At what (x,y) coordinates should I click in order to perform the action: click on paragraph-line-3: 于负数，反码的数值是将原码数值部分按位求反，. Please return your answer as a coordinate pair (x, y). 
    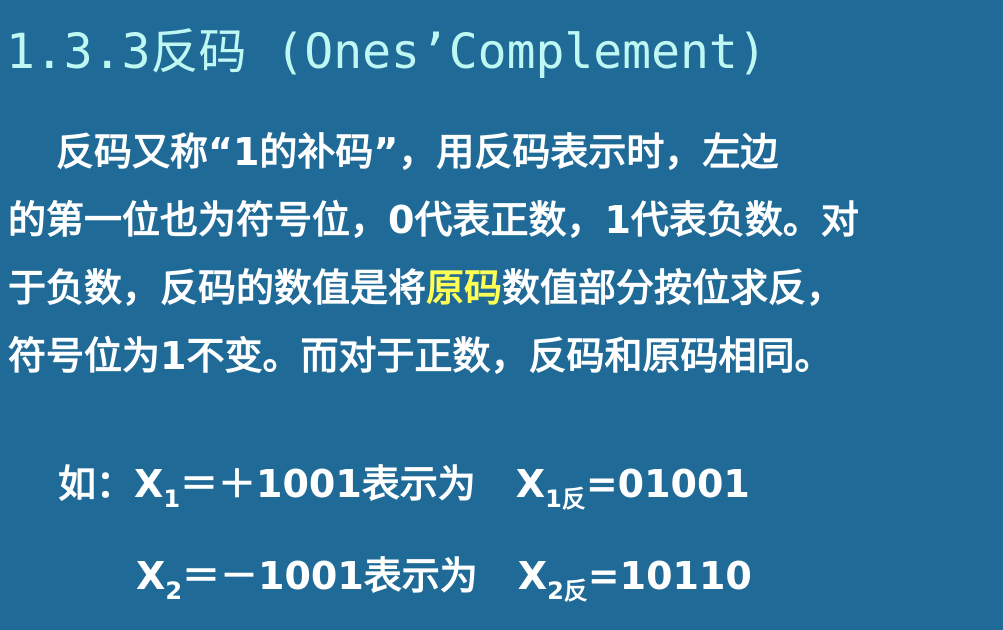
    Looking at the image, I should click on (503, 288).